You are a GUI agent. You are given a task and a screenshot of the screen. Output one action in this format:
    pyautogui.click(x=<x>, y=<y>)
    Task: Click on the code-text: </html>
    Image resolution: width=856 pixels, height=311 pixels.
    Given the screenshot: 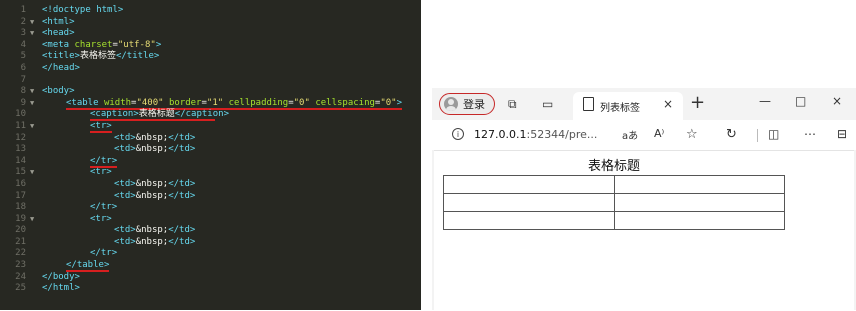 What is the action you would take?
    pyautogui.click(x=61, y=288)
    